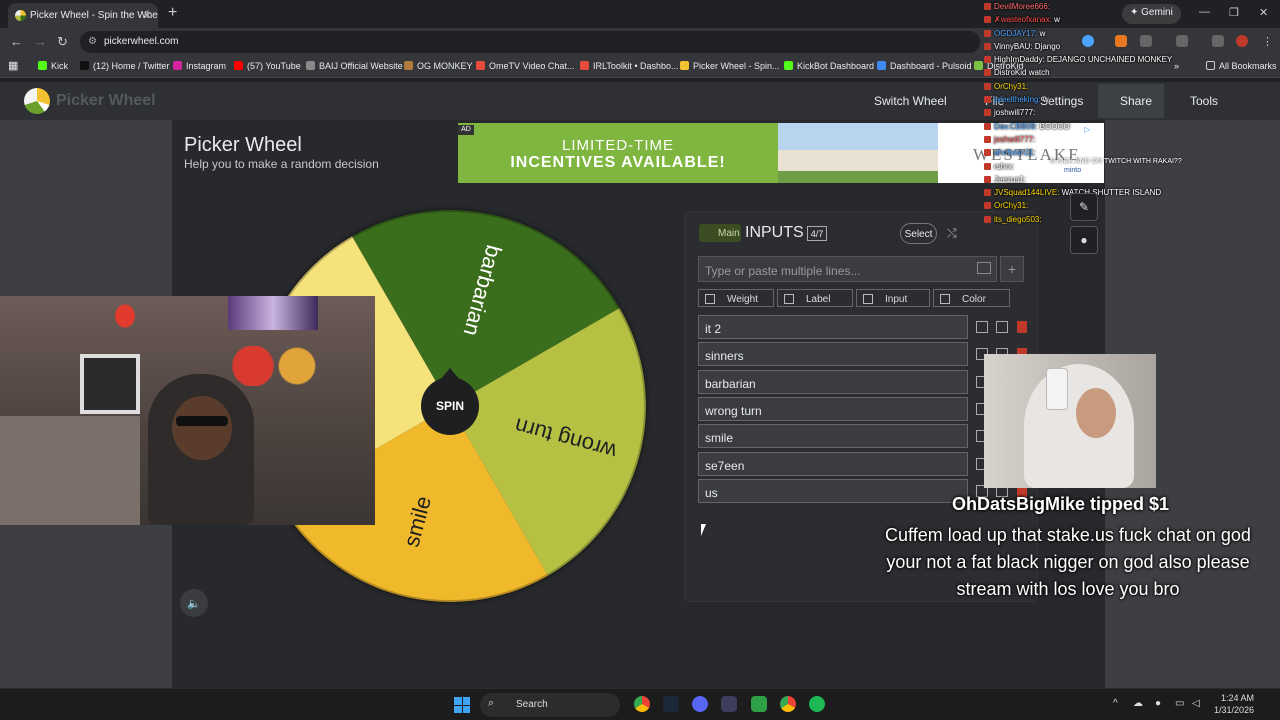  I want to click on windows-start-icon, so click(462, 705).